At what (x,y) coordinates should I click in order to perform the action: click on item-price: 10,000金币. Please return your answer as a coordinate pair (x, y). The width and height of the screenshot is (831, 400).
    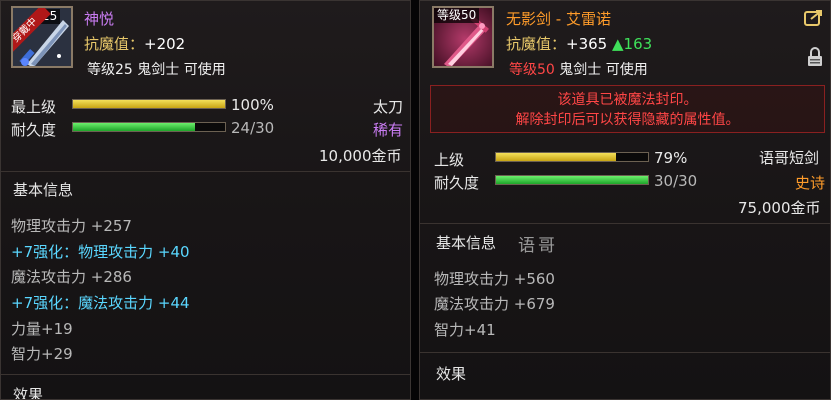
    Looking at the image, I should click on (360, 156).